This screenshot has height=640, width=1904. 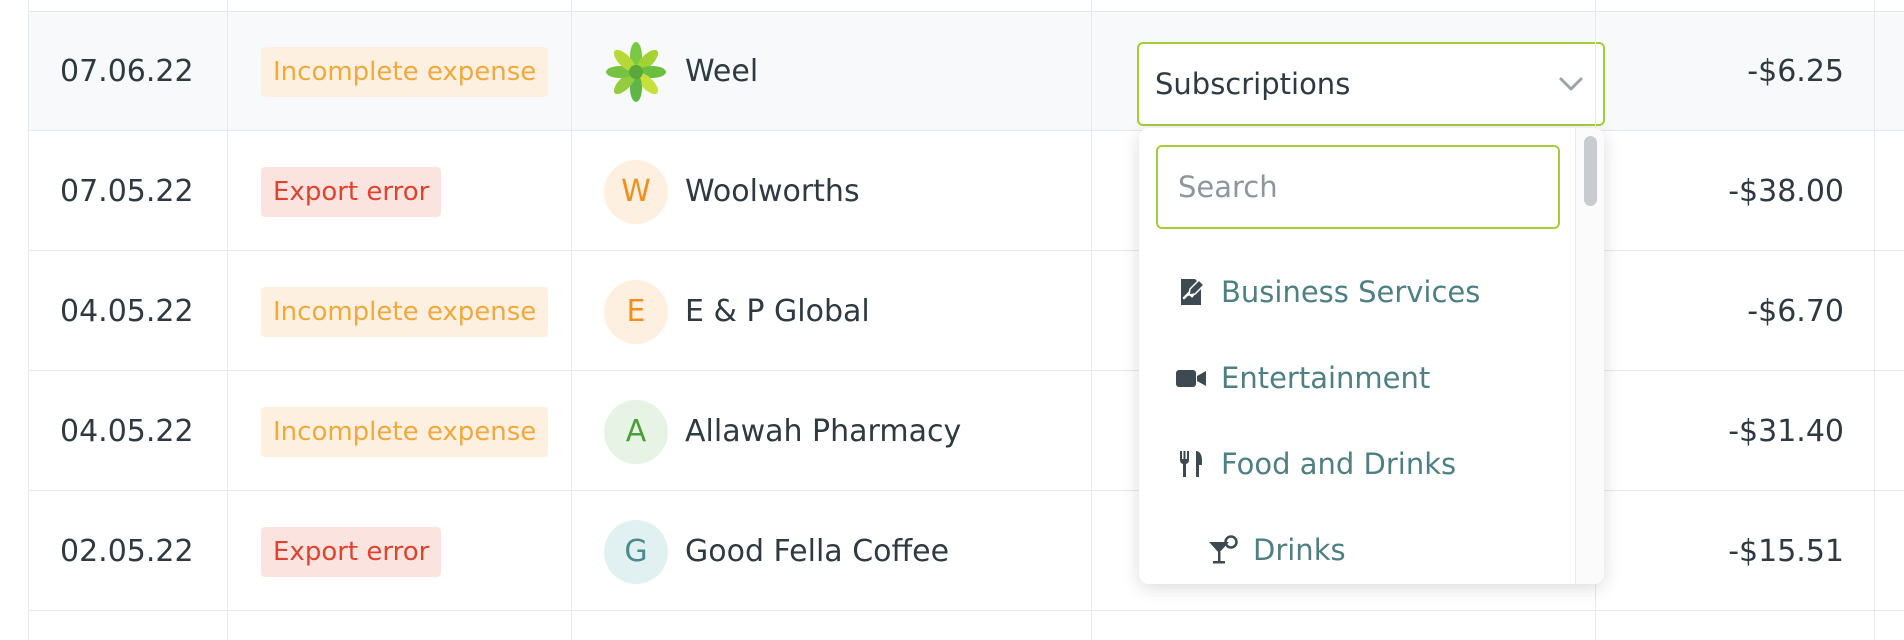 What do you see at coordinates (1571, 84) in the screenshot?
I see `chevron-down-icon` at bounding box center [1571, 84].